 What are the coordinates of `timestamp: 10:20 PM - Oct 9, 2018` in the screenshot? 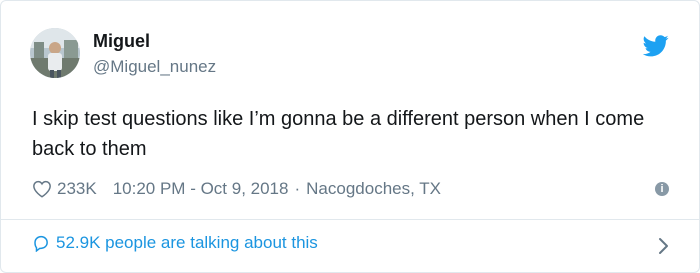 It's located at (201, 189).